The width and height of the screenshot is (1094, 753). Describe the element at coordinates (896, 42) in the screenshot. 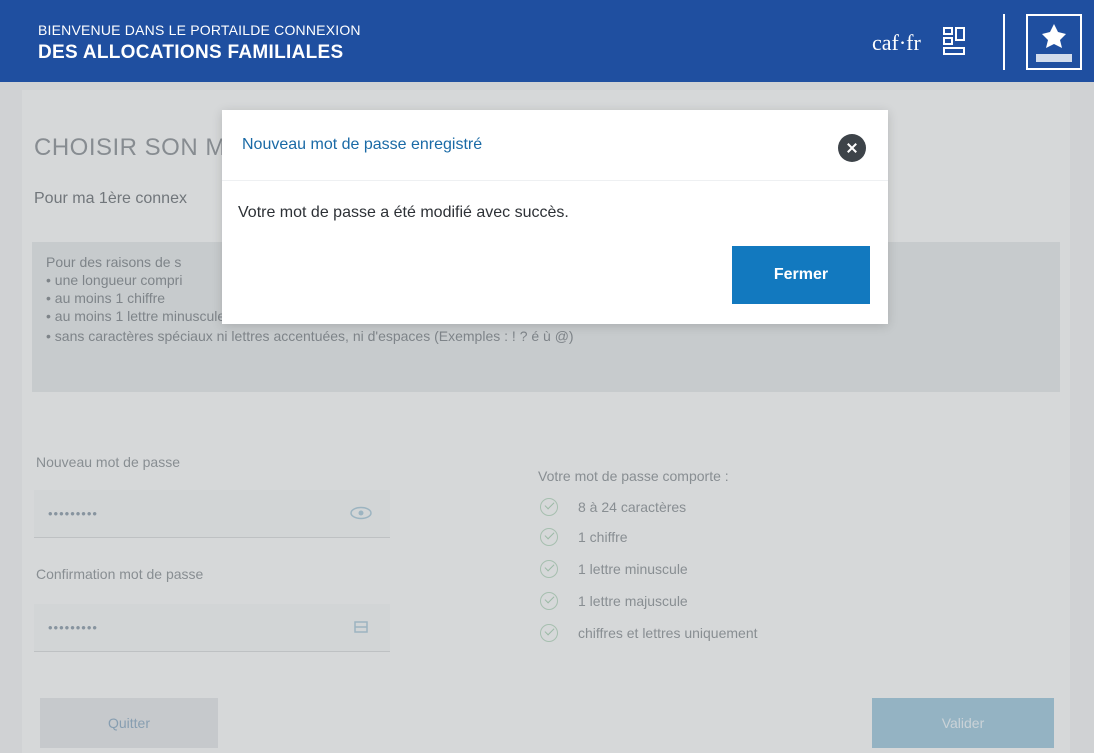

I see `caf-logo: caf·fr` at that location.